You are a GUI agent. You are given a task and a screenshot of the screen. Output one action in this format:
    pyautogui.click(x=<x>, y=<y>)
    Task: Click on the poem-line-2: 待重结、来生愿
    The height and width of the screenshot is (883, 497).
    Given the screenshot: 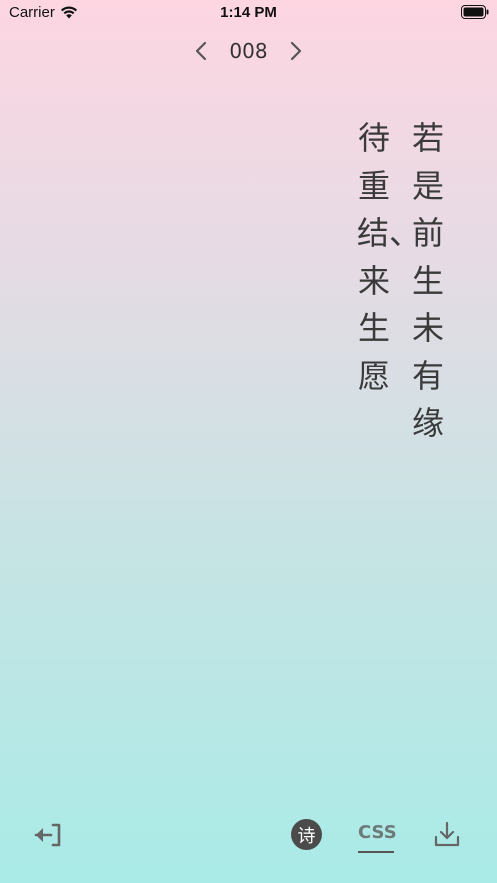 What is the action you would take?
    pyautogui.click(x=389, y=257)
    